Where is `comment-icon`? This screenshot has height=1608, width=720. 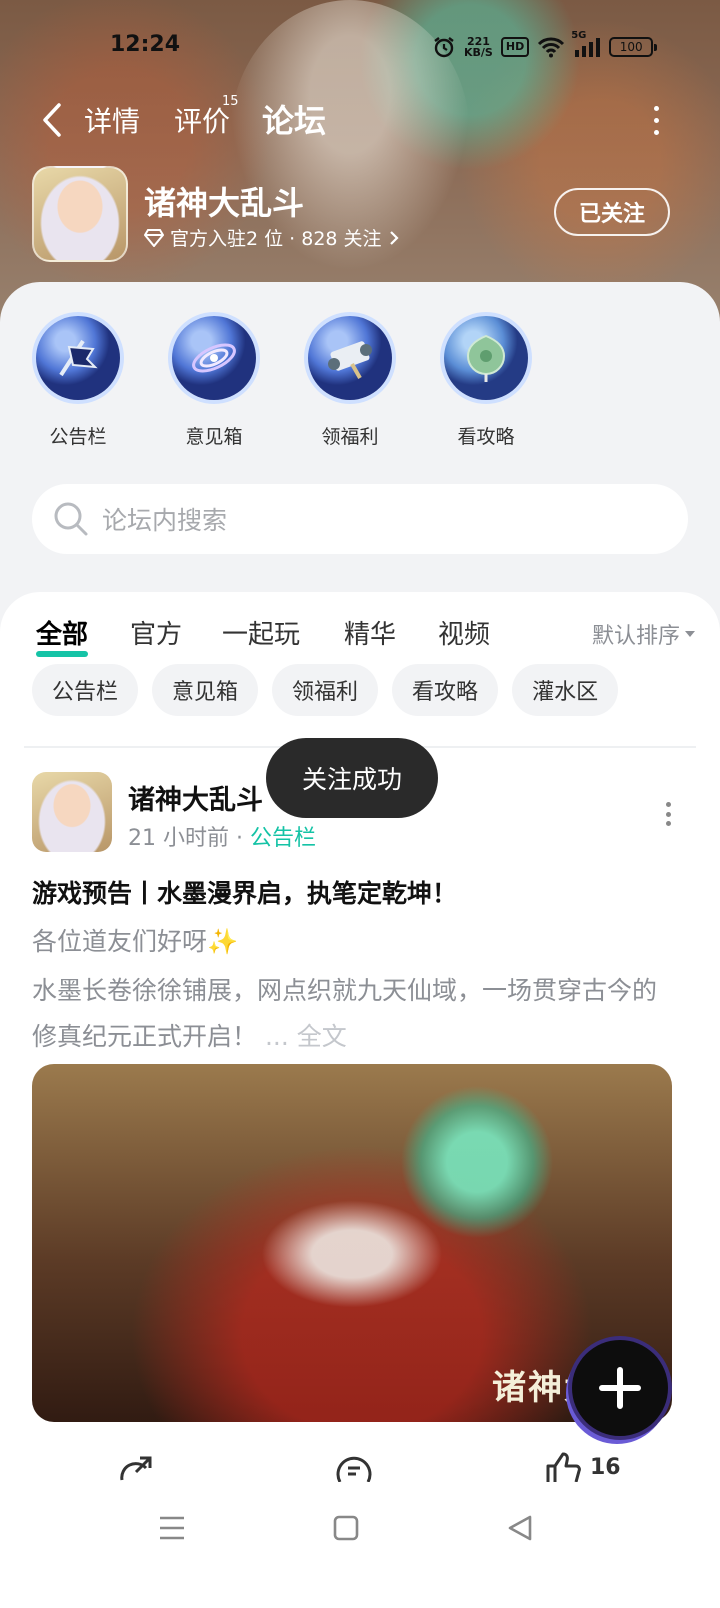
comment-icon is located at coordinates (354, 1469).